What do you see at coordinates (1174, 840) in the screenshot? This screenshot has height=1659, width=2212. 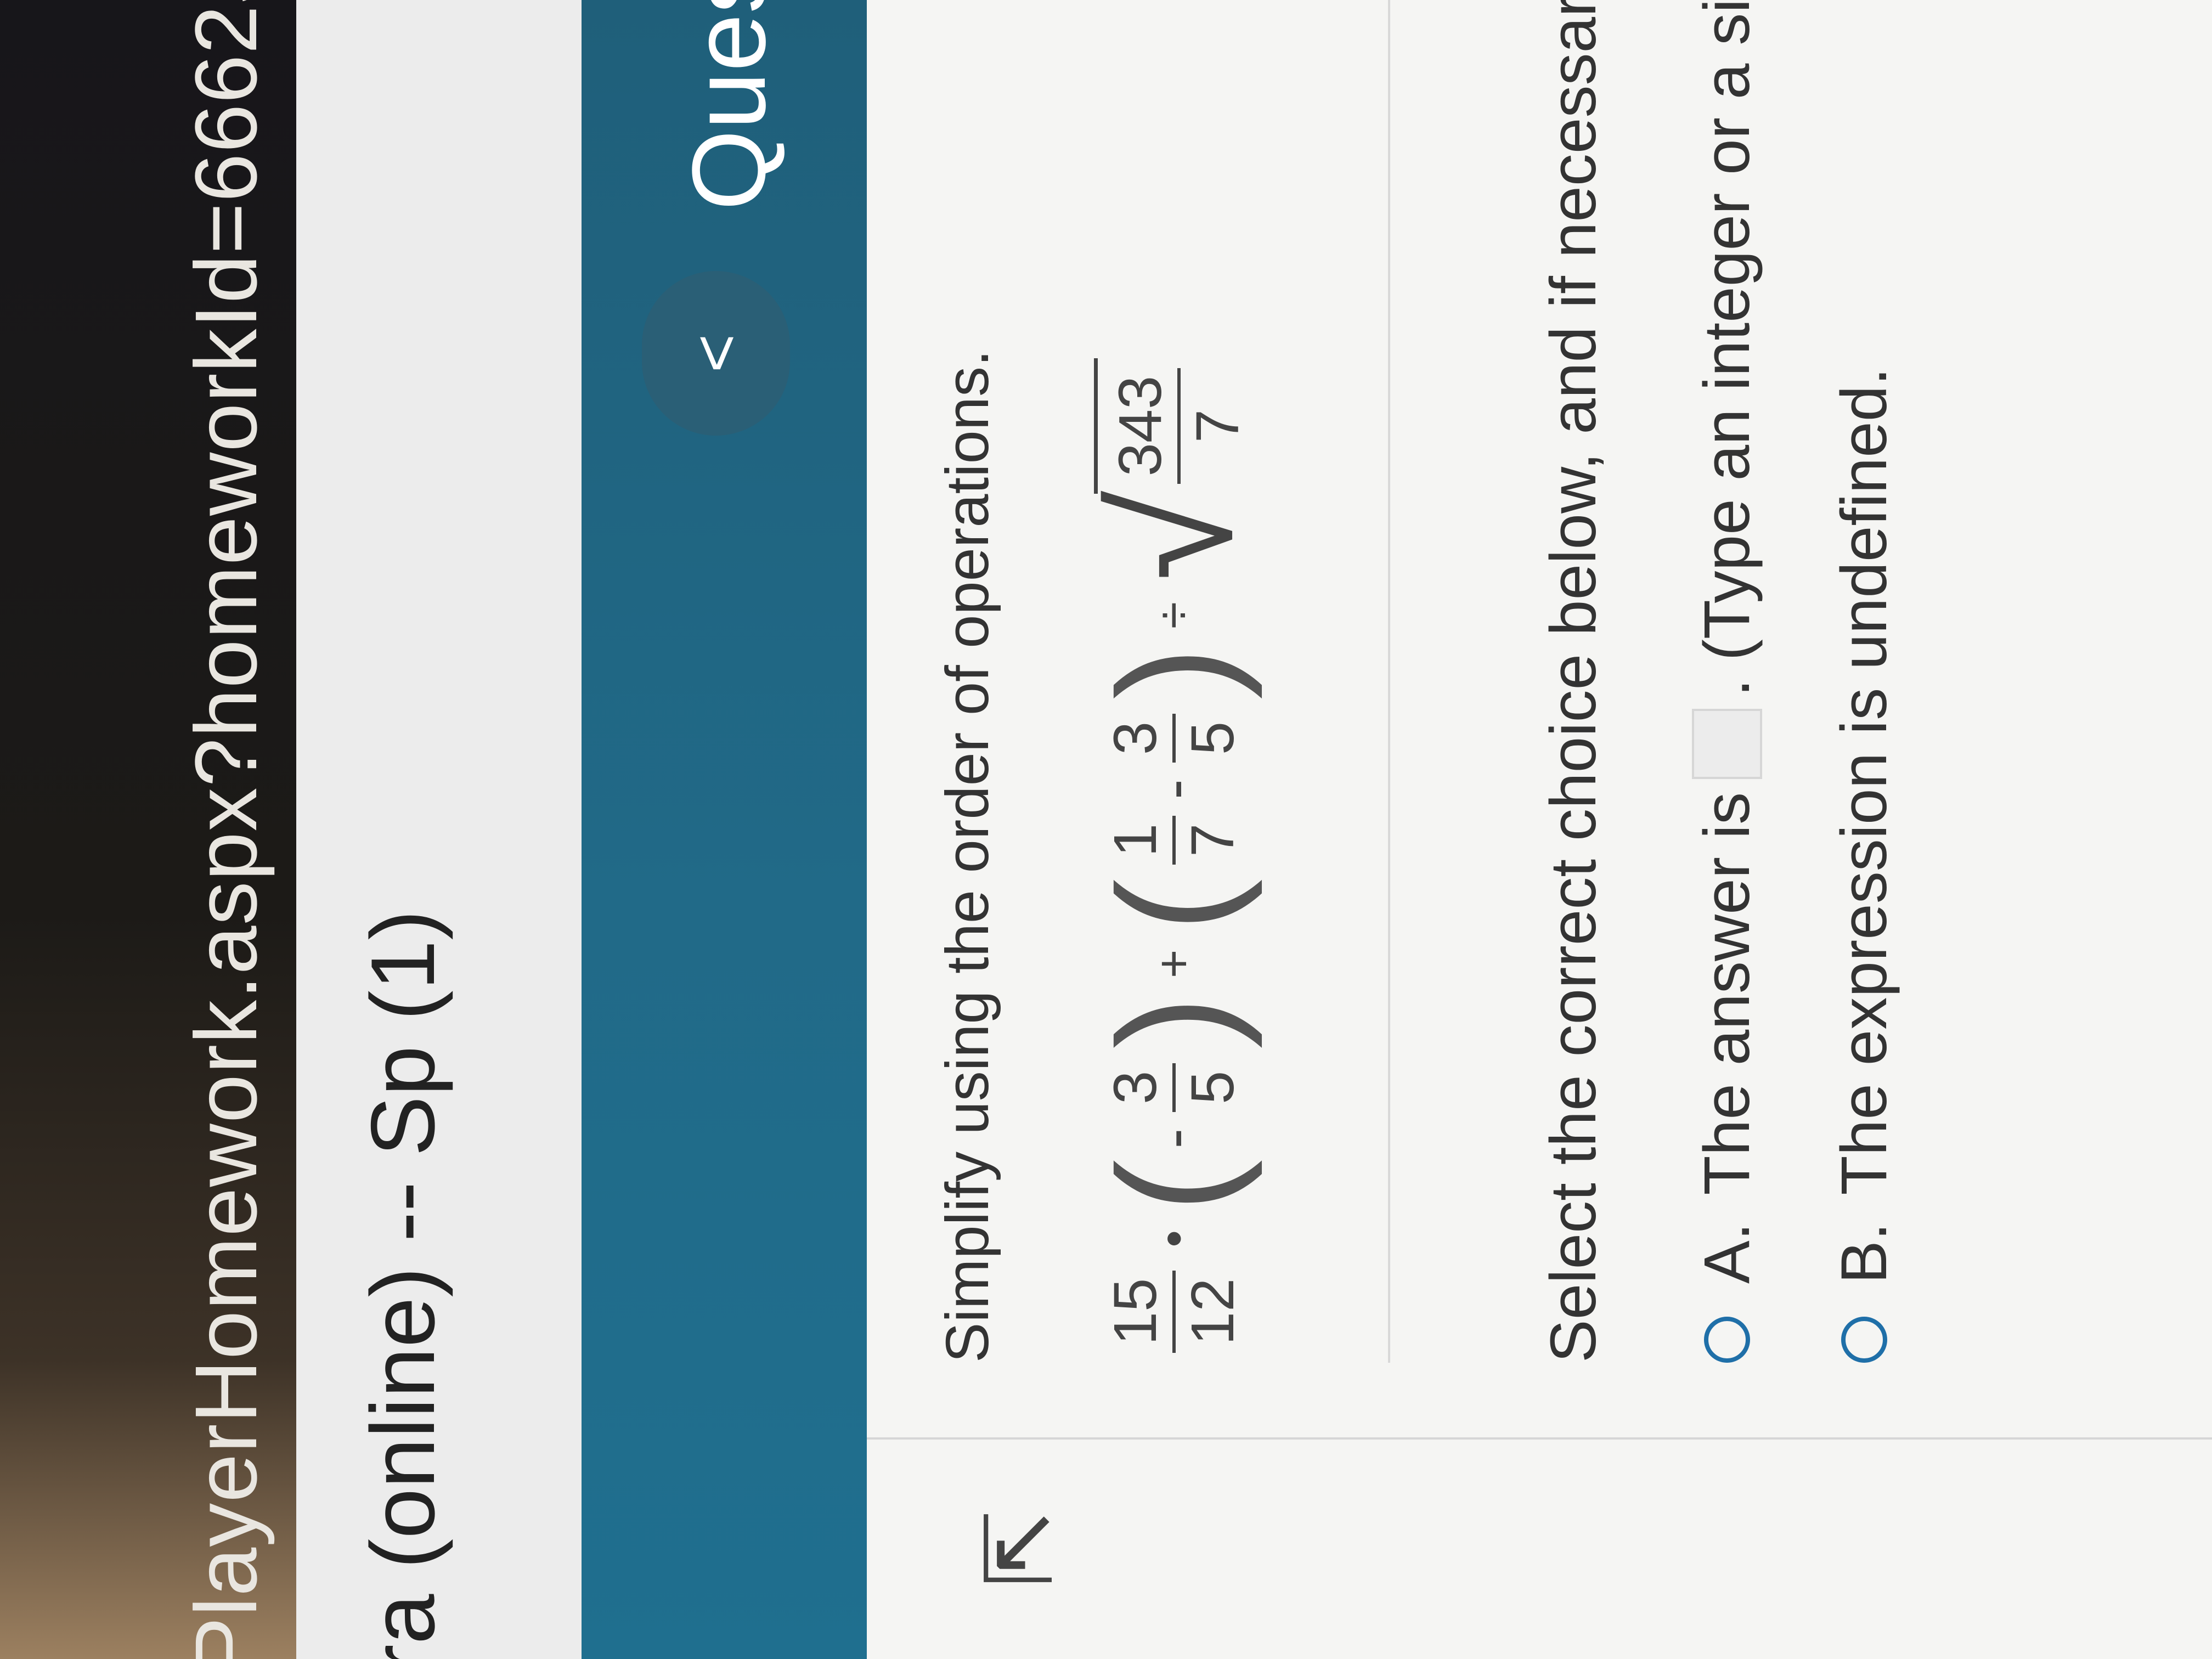 I see `fraction: 1 7` at bounding box center [1174, 840].